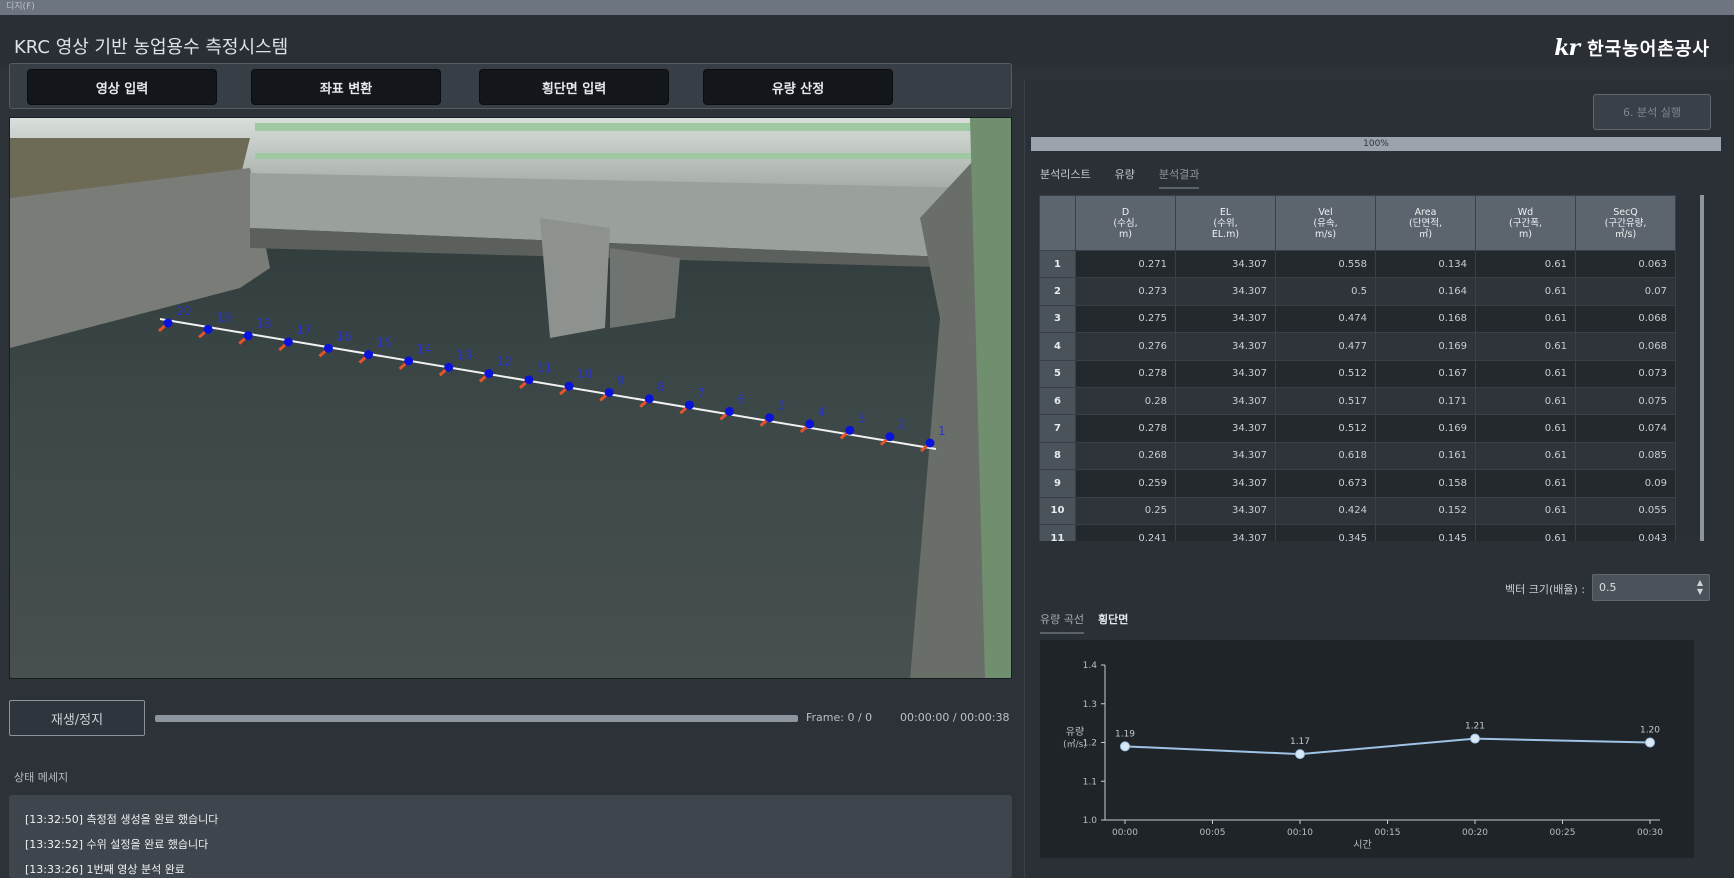  Describe the element at coordinates (346, 87) in the screenshot. I see `coordinate-transform-button: 좌표 변환` at that location.